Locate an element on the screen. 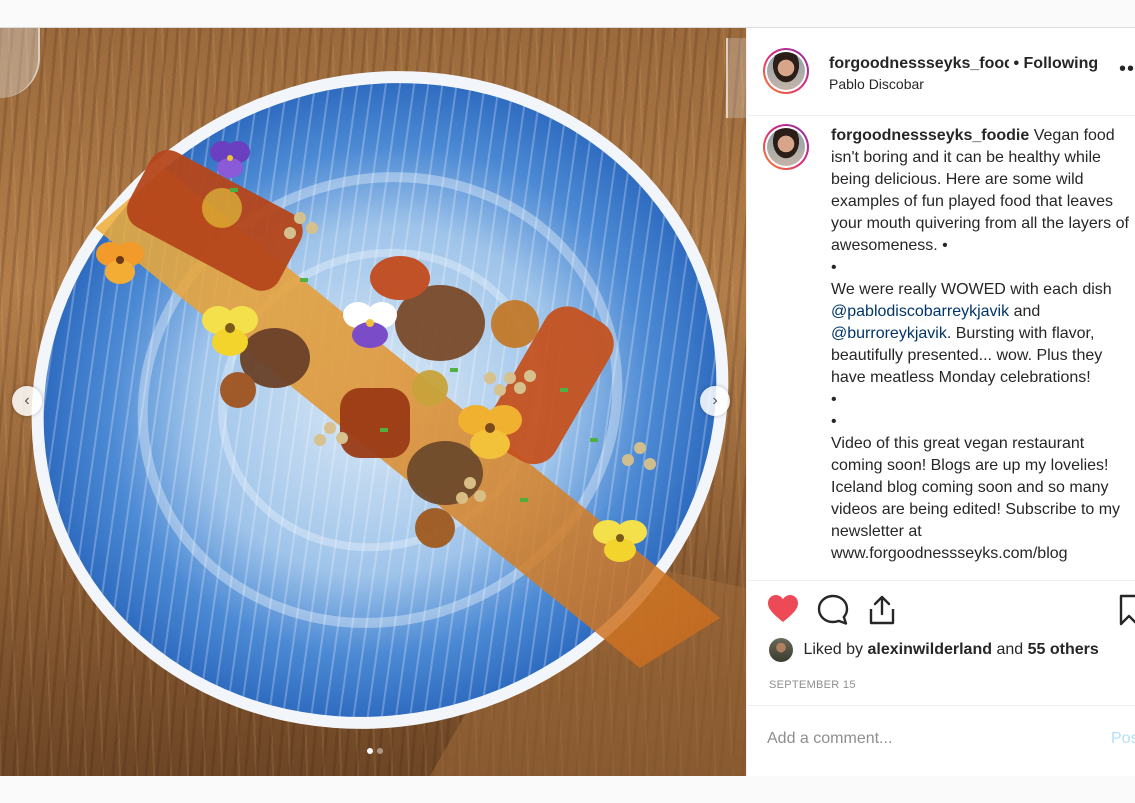 The image size is (1135, 803). caption-avatar is located at coordinates (786, 147).